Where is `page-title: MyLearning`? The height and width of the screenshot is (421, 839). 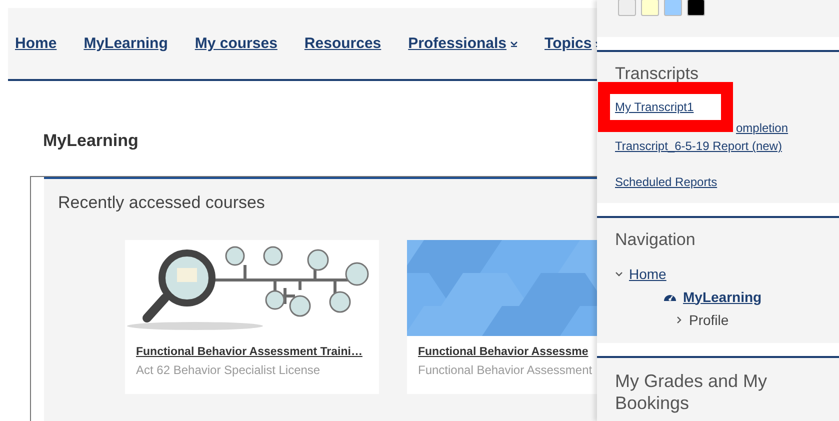 page-title: MyLearning is located at coordinates (90, 141).